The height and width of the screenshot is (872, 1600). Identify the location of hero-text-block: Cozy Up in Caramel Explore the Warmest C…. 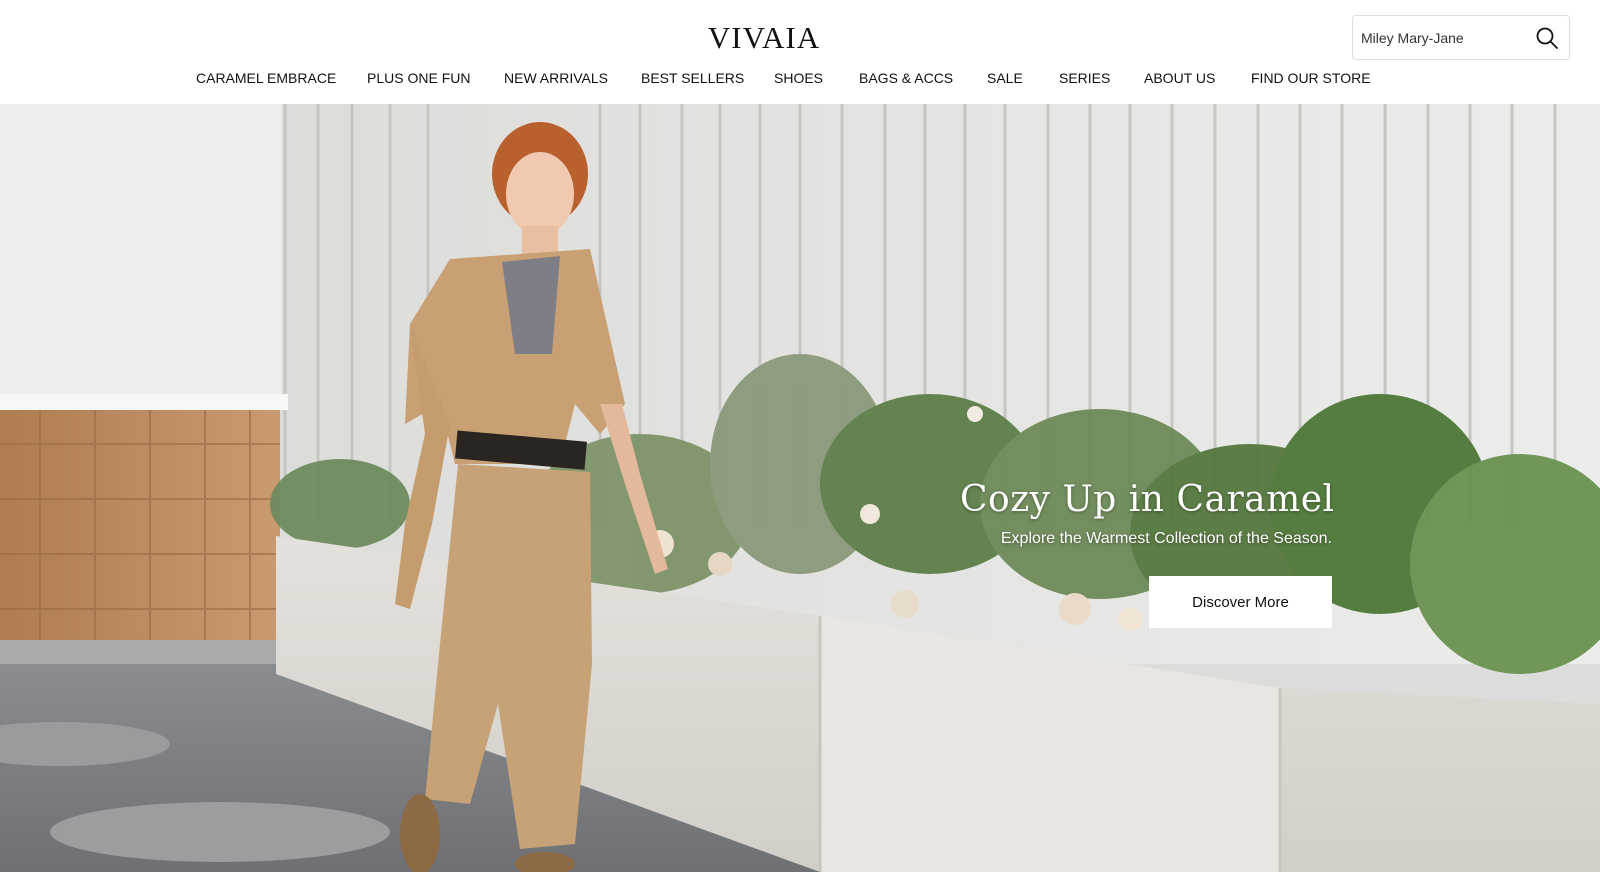
(1147, 513).